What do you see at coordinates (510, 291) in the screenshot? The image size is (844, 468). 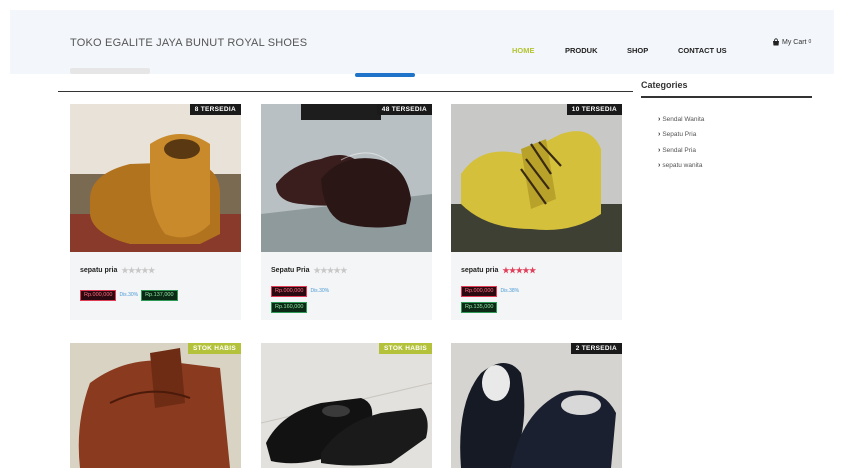 I see `discount-label: Dis.38%` at bounding box center [510, 291].